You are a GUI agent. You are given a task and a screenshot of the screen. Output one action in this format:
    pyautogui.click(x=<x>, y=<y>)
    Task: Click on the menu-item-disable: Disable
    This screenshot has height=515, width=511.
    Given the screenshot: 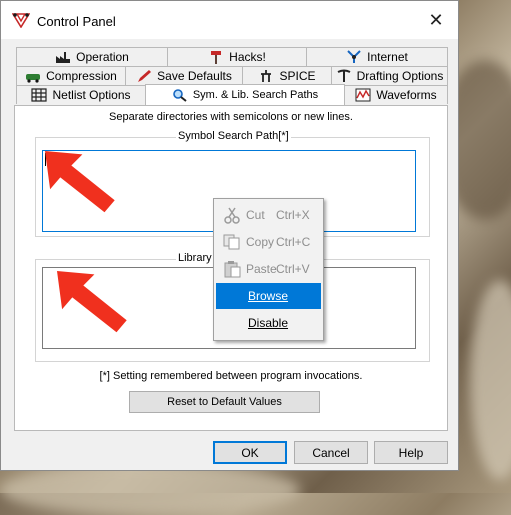 What is the action you would take?
    pyautogui.click(x=268, y=323)
    